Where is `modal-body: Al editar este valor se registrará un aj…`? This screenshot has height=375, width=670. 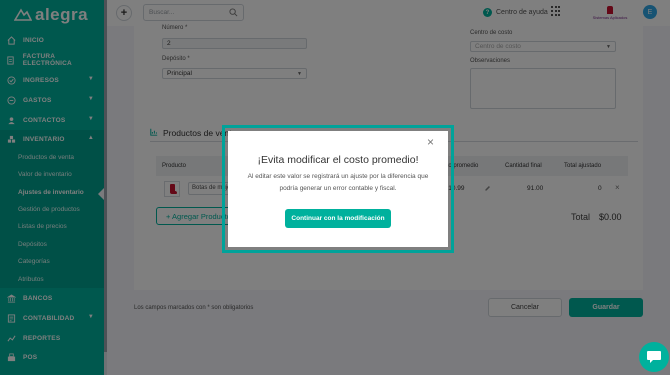
modal-body: Al editar este valor se registrará un aj… is located at coordinates (338, 182).